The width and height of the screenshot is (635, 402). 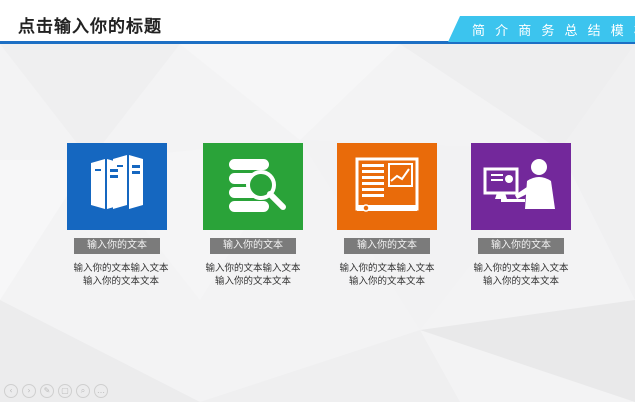 I want to click on template-tag-text: 简 介 商 务 总 结 模 板, so click(x=553, y=31).